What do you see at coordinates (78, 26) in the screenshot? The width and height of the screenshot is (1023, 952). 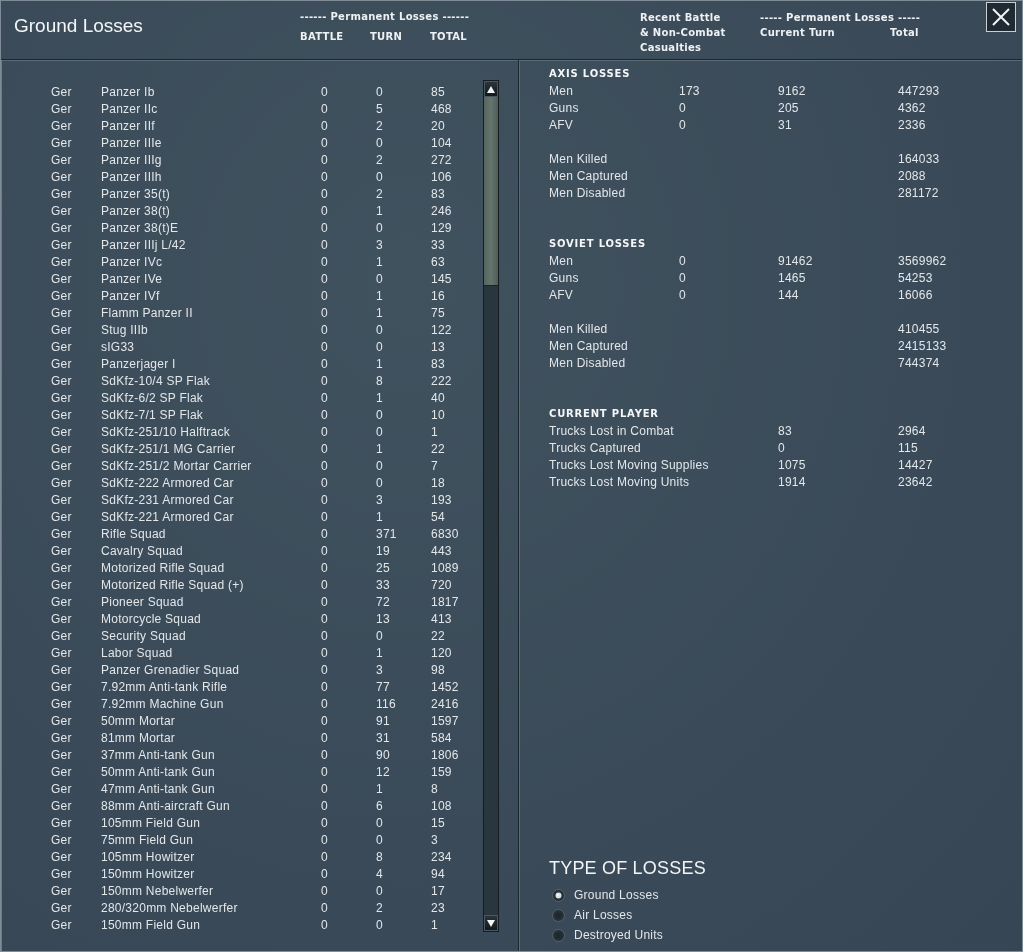 I see `window-title: Ground Losses` at bounding box center [78, 26].